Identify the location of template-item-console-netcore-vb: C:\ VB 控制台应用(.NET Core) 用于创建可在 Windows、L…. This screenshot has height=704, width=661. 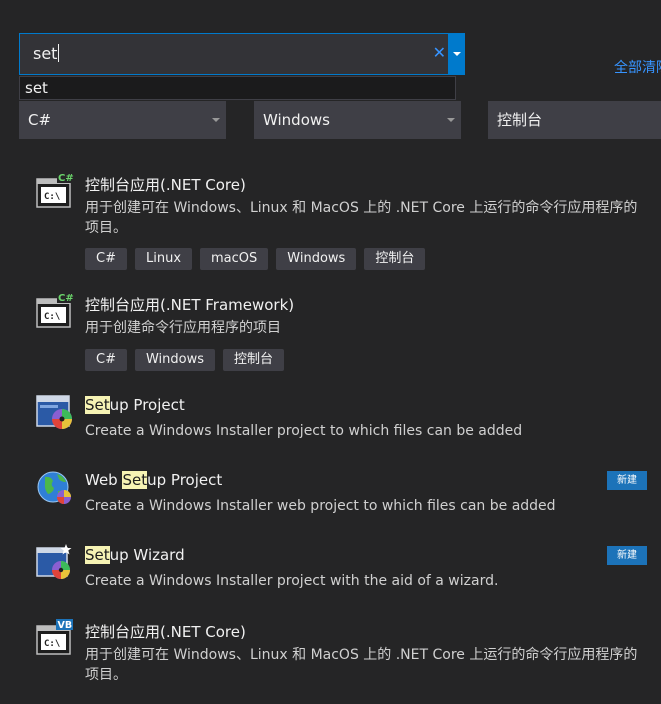
(330, 653).